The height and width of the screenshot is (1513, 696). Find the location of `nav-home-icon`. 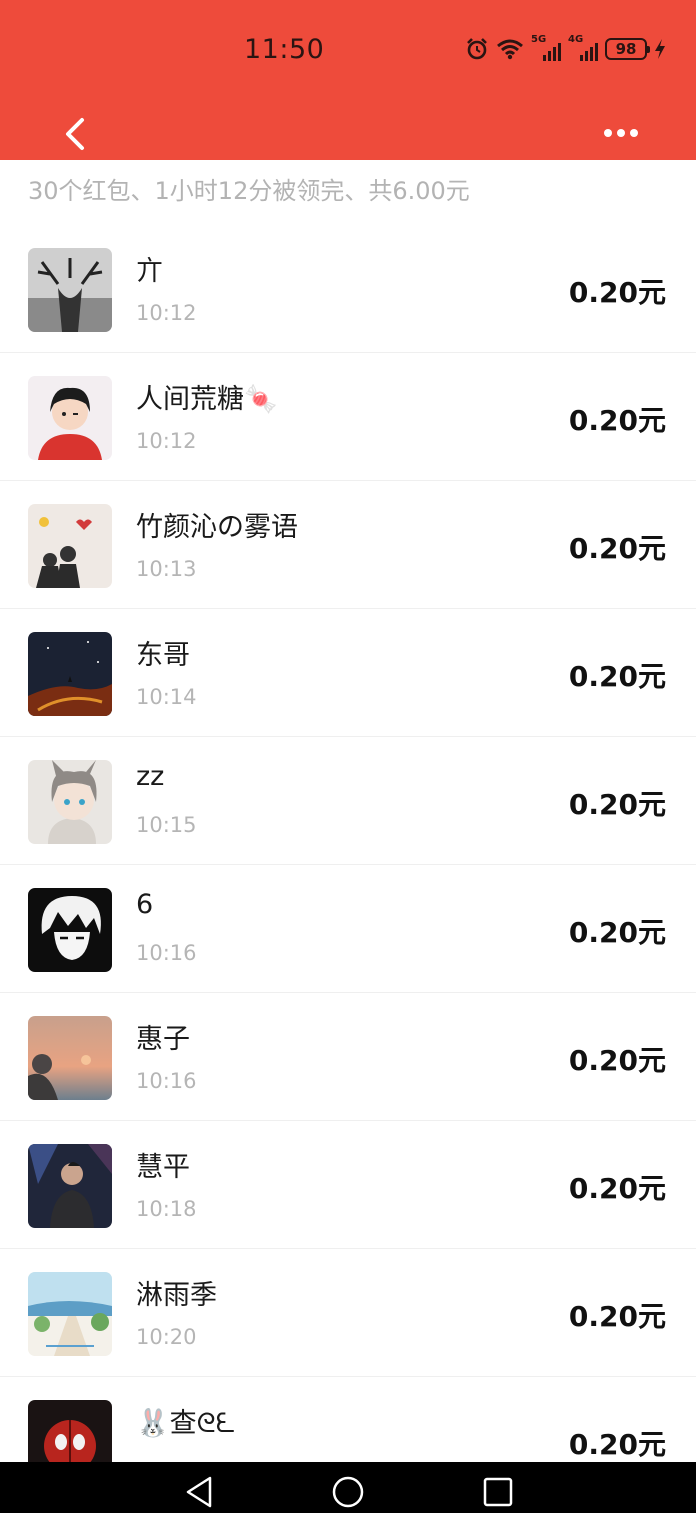

nav-home-icon is located at coordinates (348, 1492).